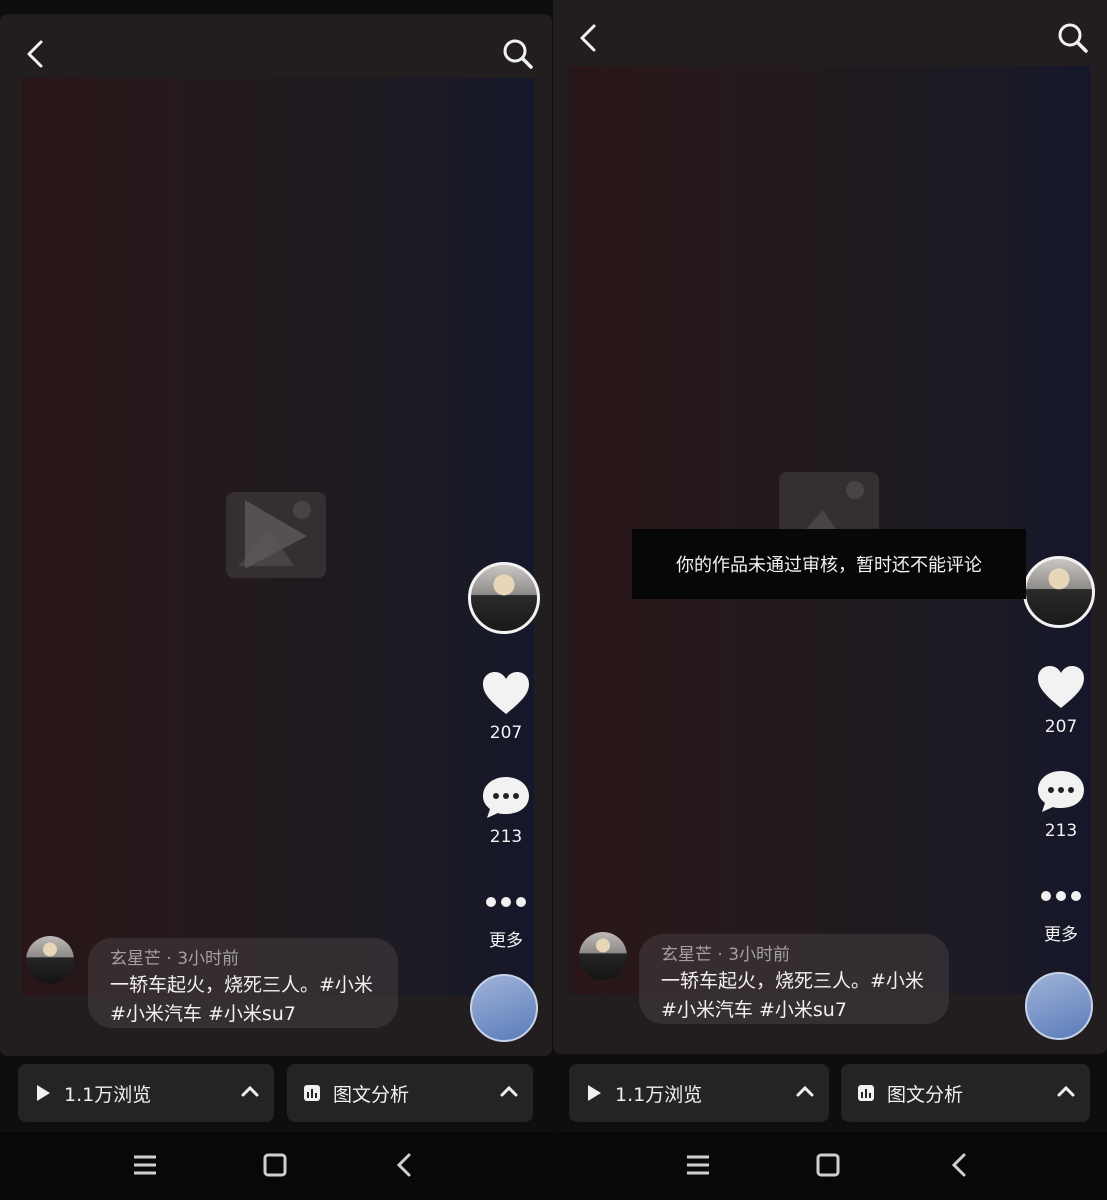 This screenshot has width=1107, height=1200. Describe the element at coordinates (829, 564) in the screenshot. I see `review-toast: 你的作品未通过审核，暂时还不能评论` at that location.